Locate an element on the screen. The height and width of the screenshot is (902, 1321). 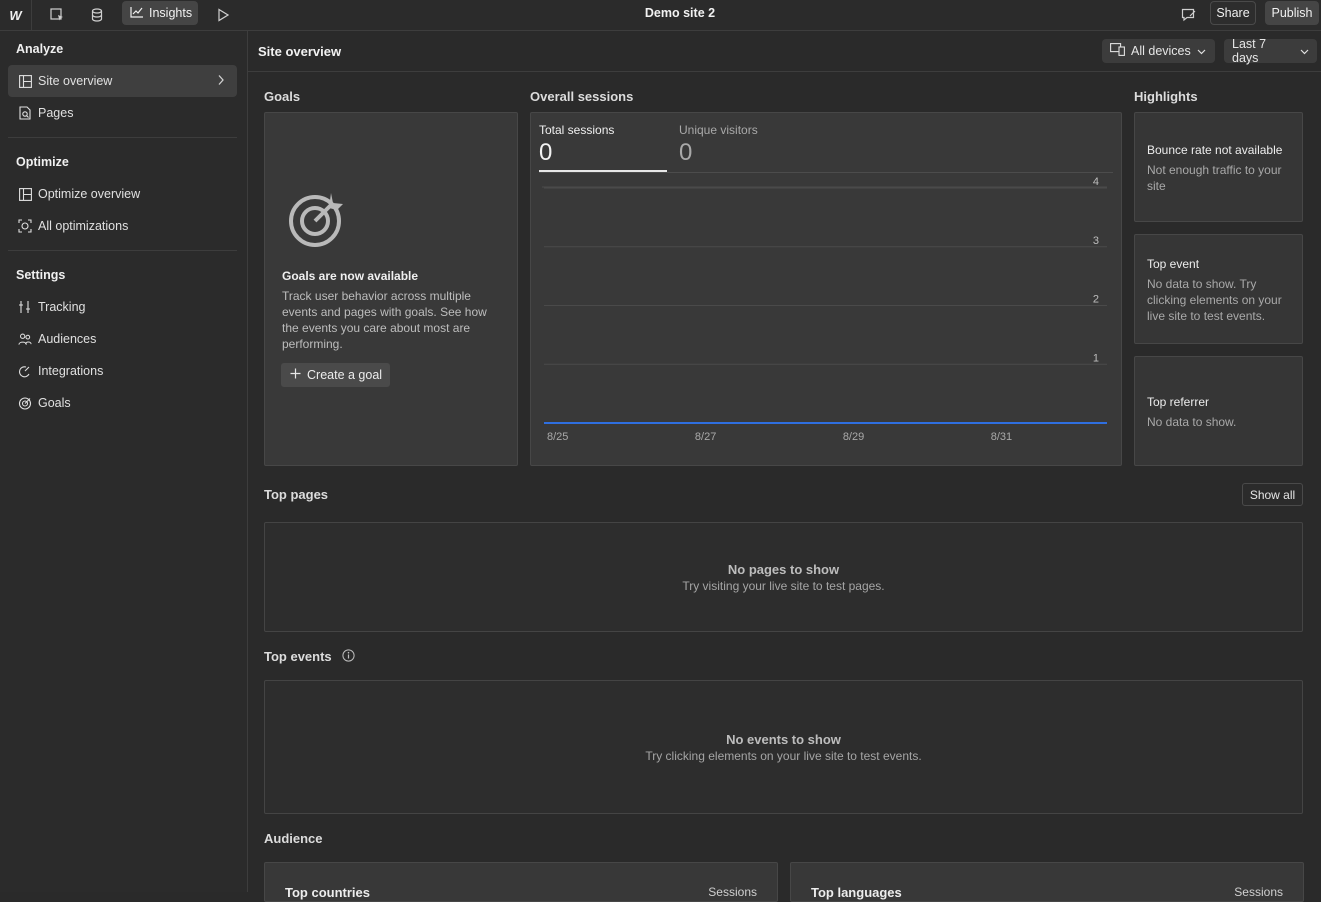
webflow-logo: W is located at coordinates (16, 15).